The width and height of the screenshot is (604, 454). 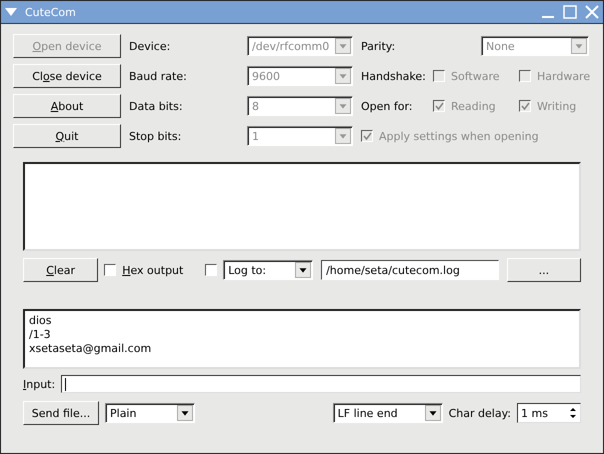 What do you see at coordinates (156, 106) in the screenshot?
I see `setting-label: Data bits:` at bounding box center [156, 106].